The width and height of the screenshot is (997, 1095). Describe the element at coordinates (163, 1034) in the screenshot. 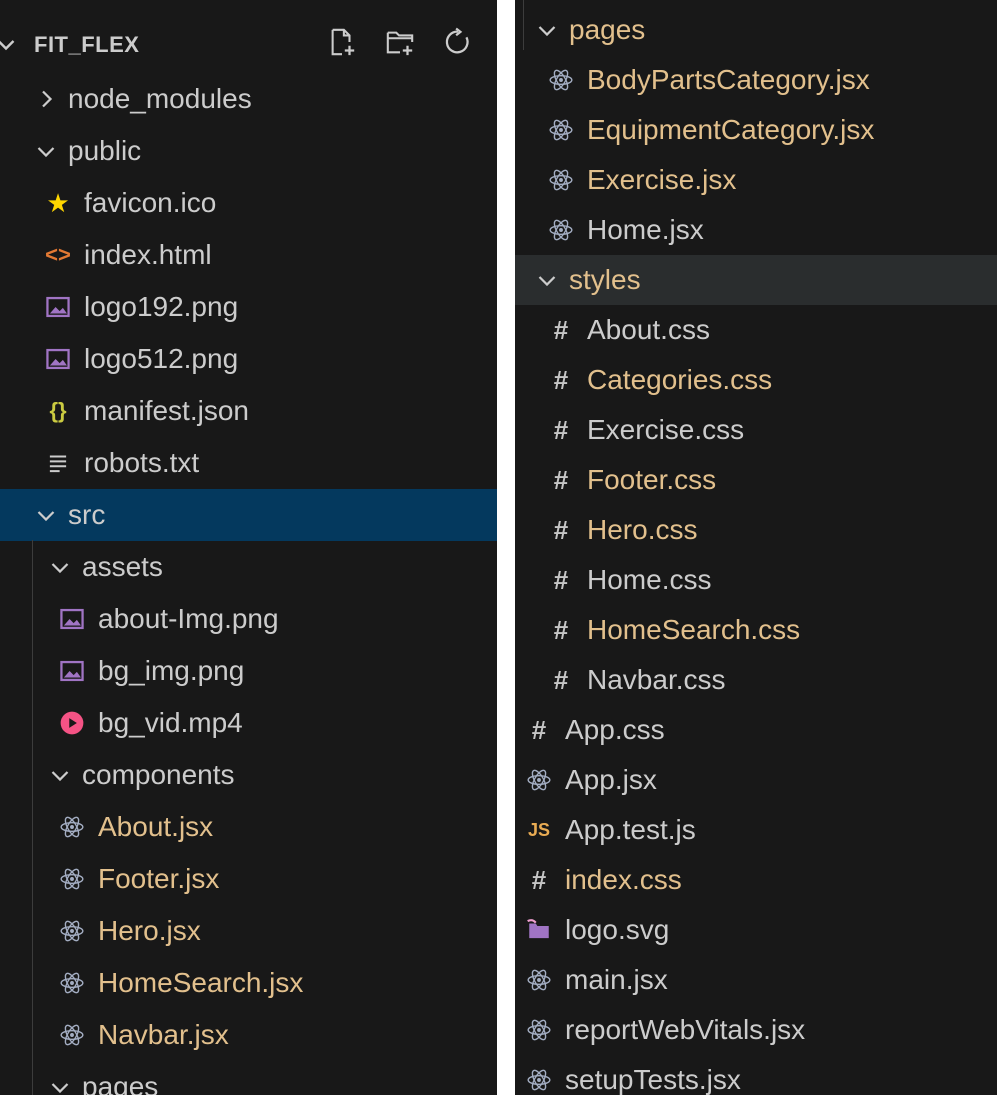

I see `tree-item-label: Navbar.jsx` at that location.